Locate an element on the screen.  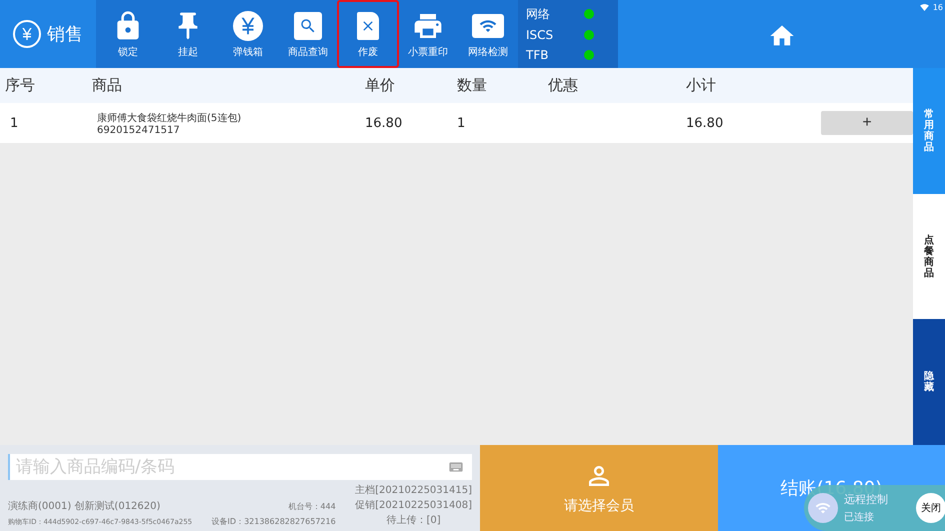
remote-status: 已连接 is located at coordinates (859, 517).